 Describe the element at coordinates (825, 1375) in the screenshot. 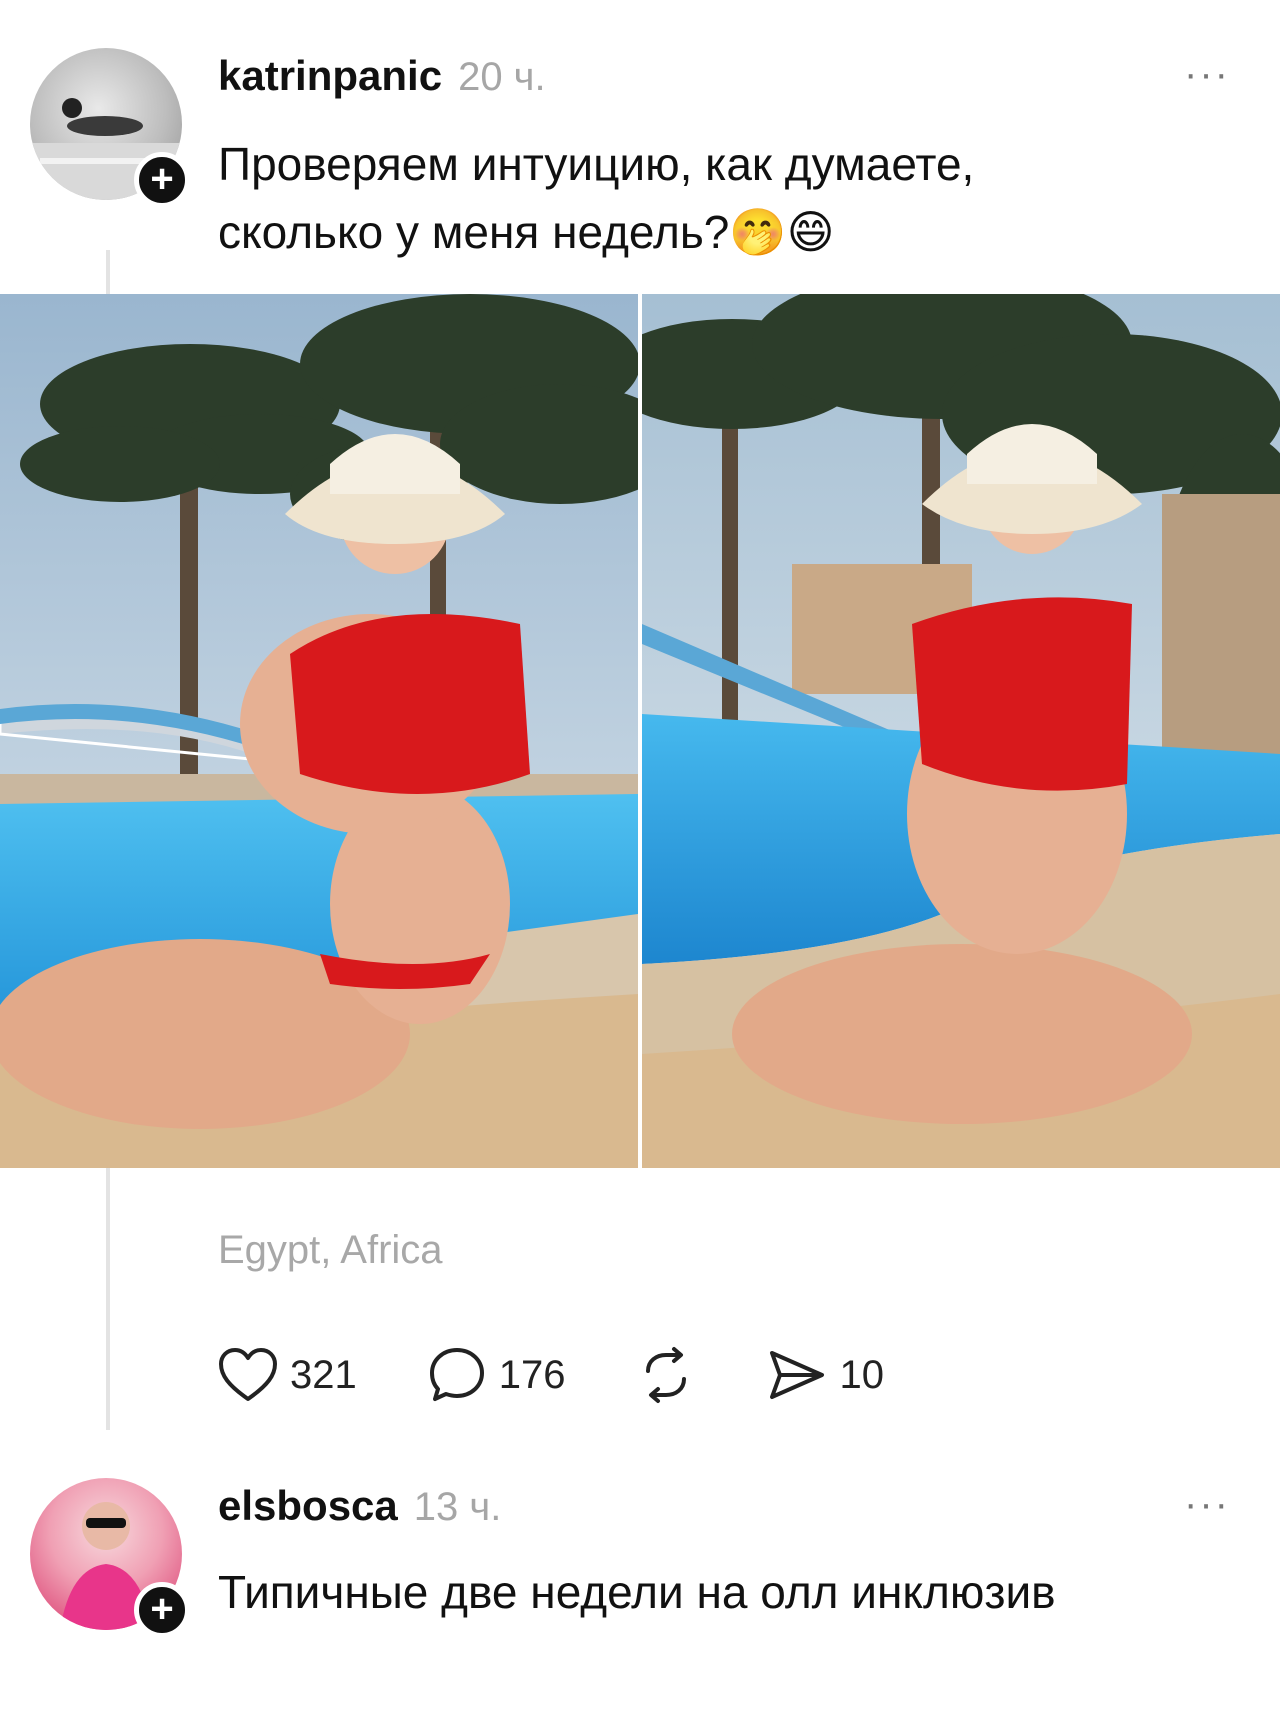

I see `share-button: 10` at that location.